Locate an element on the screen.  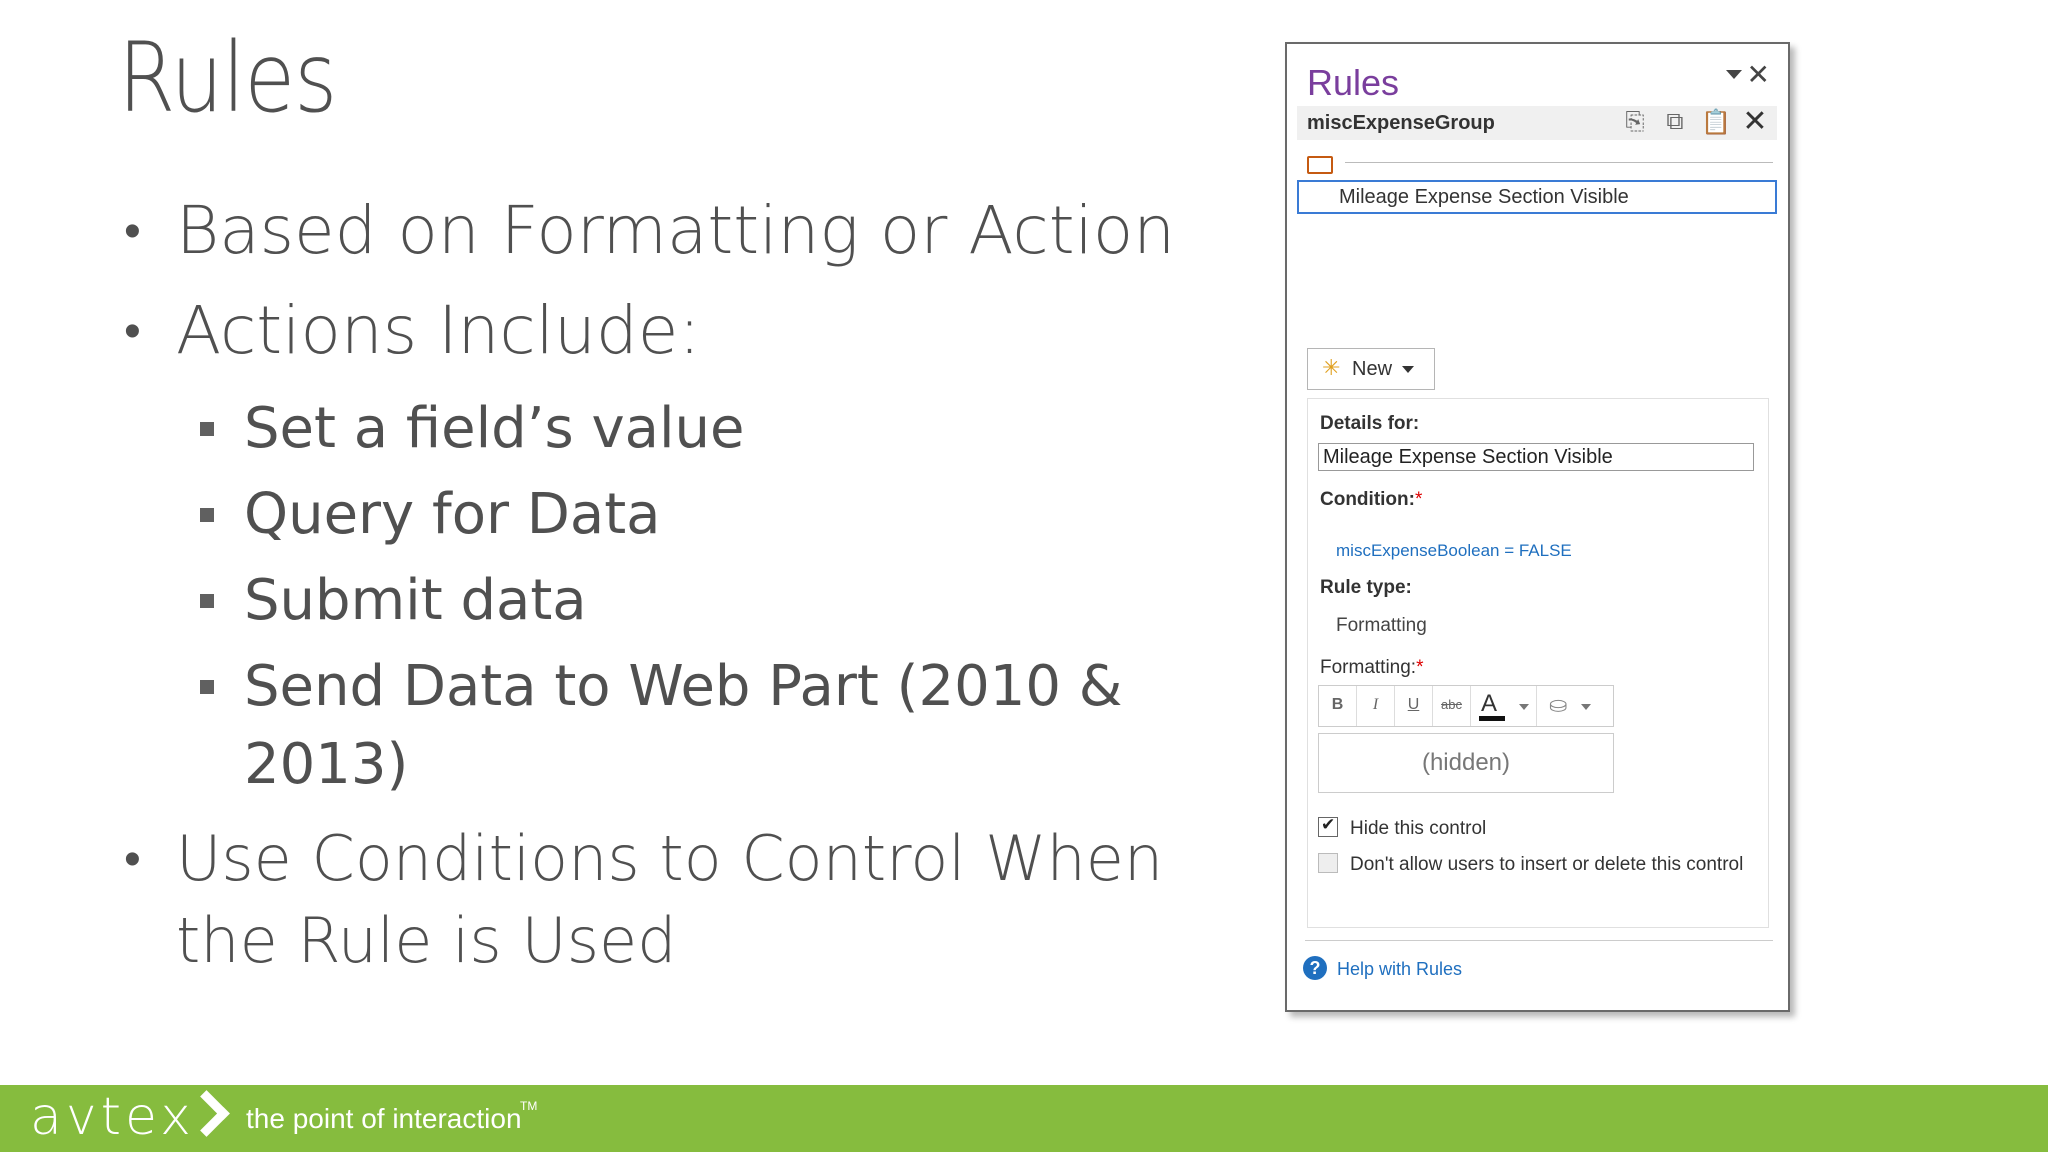
dont-allow-checkbox is located at coordinates (1328, 863).